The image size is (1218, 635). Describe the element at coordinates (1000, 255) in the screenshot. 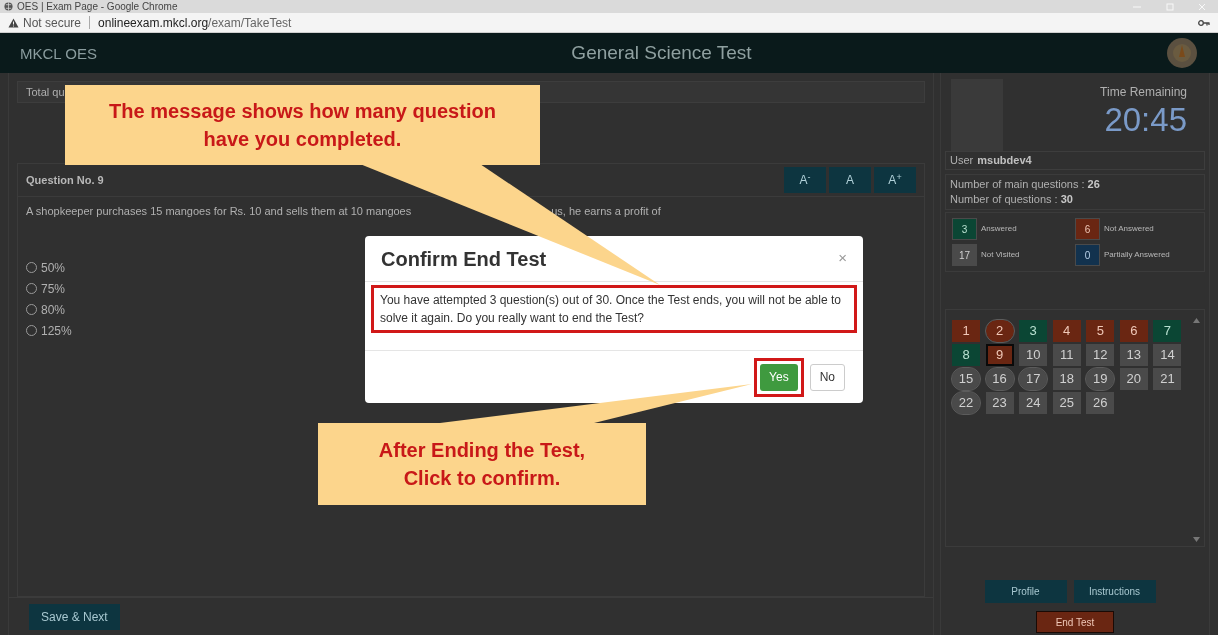

I see `status-label: Not Visited` at that location.